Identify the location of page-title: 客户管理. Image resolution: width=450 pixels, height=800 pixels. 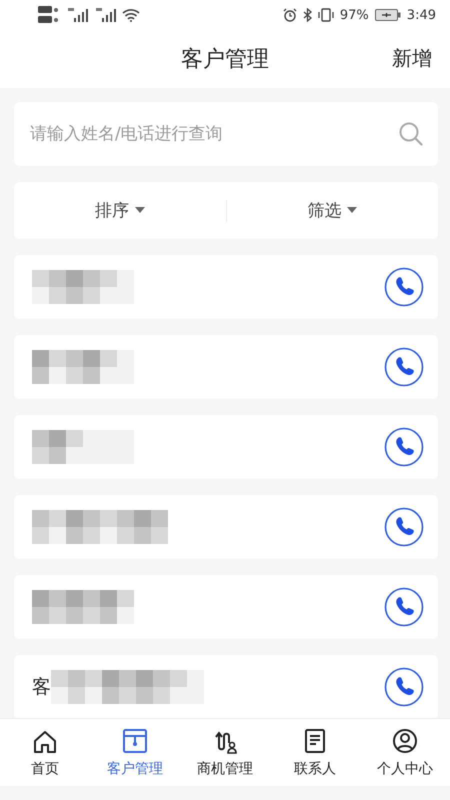
(225, 60).